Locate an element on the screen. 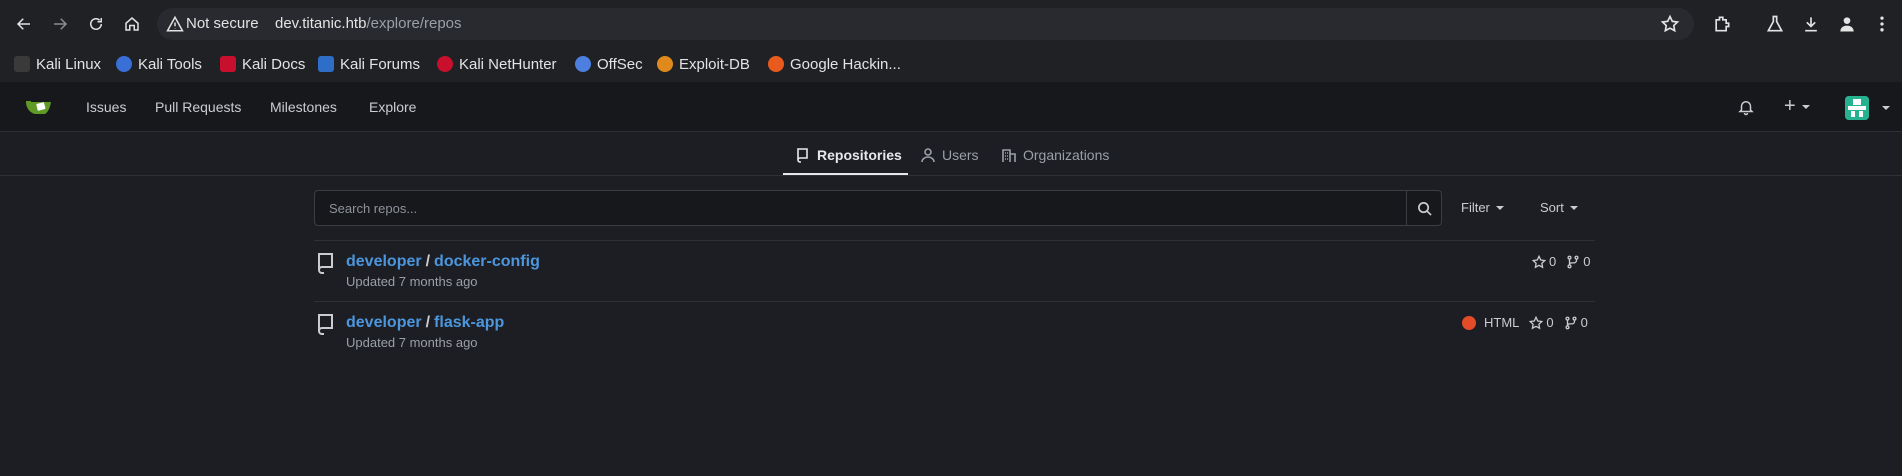 Image resolution: width=1902 pixels, height=476 pixels. back-icon is located at coordinates (24, 24).